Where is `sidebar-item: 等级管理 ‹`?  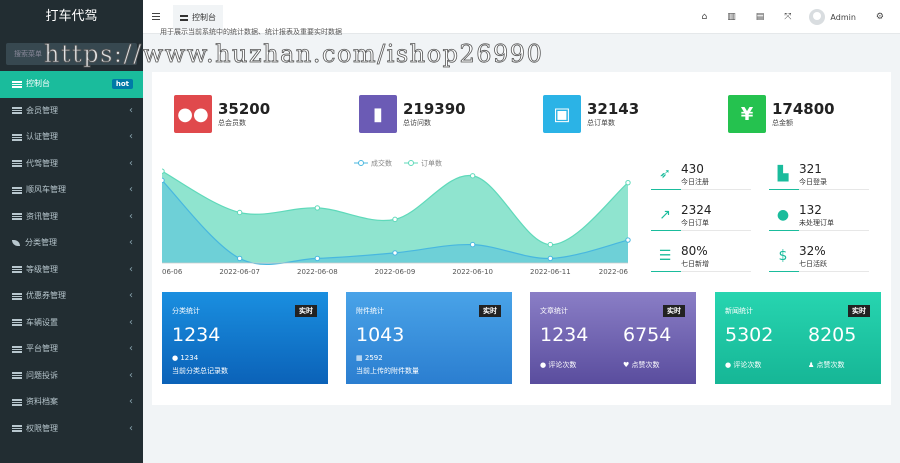
sidebar-item: 等级管理 ‹ is located at coordinates (71, 270).